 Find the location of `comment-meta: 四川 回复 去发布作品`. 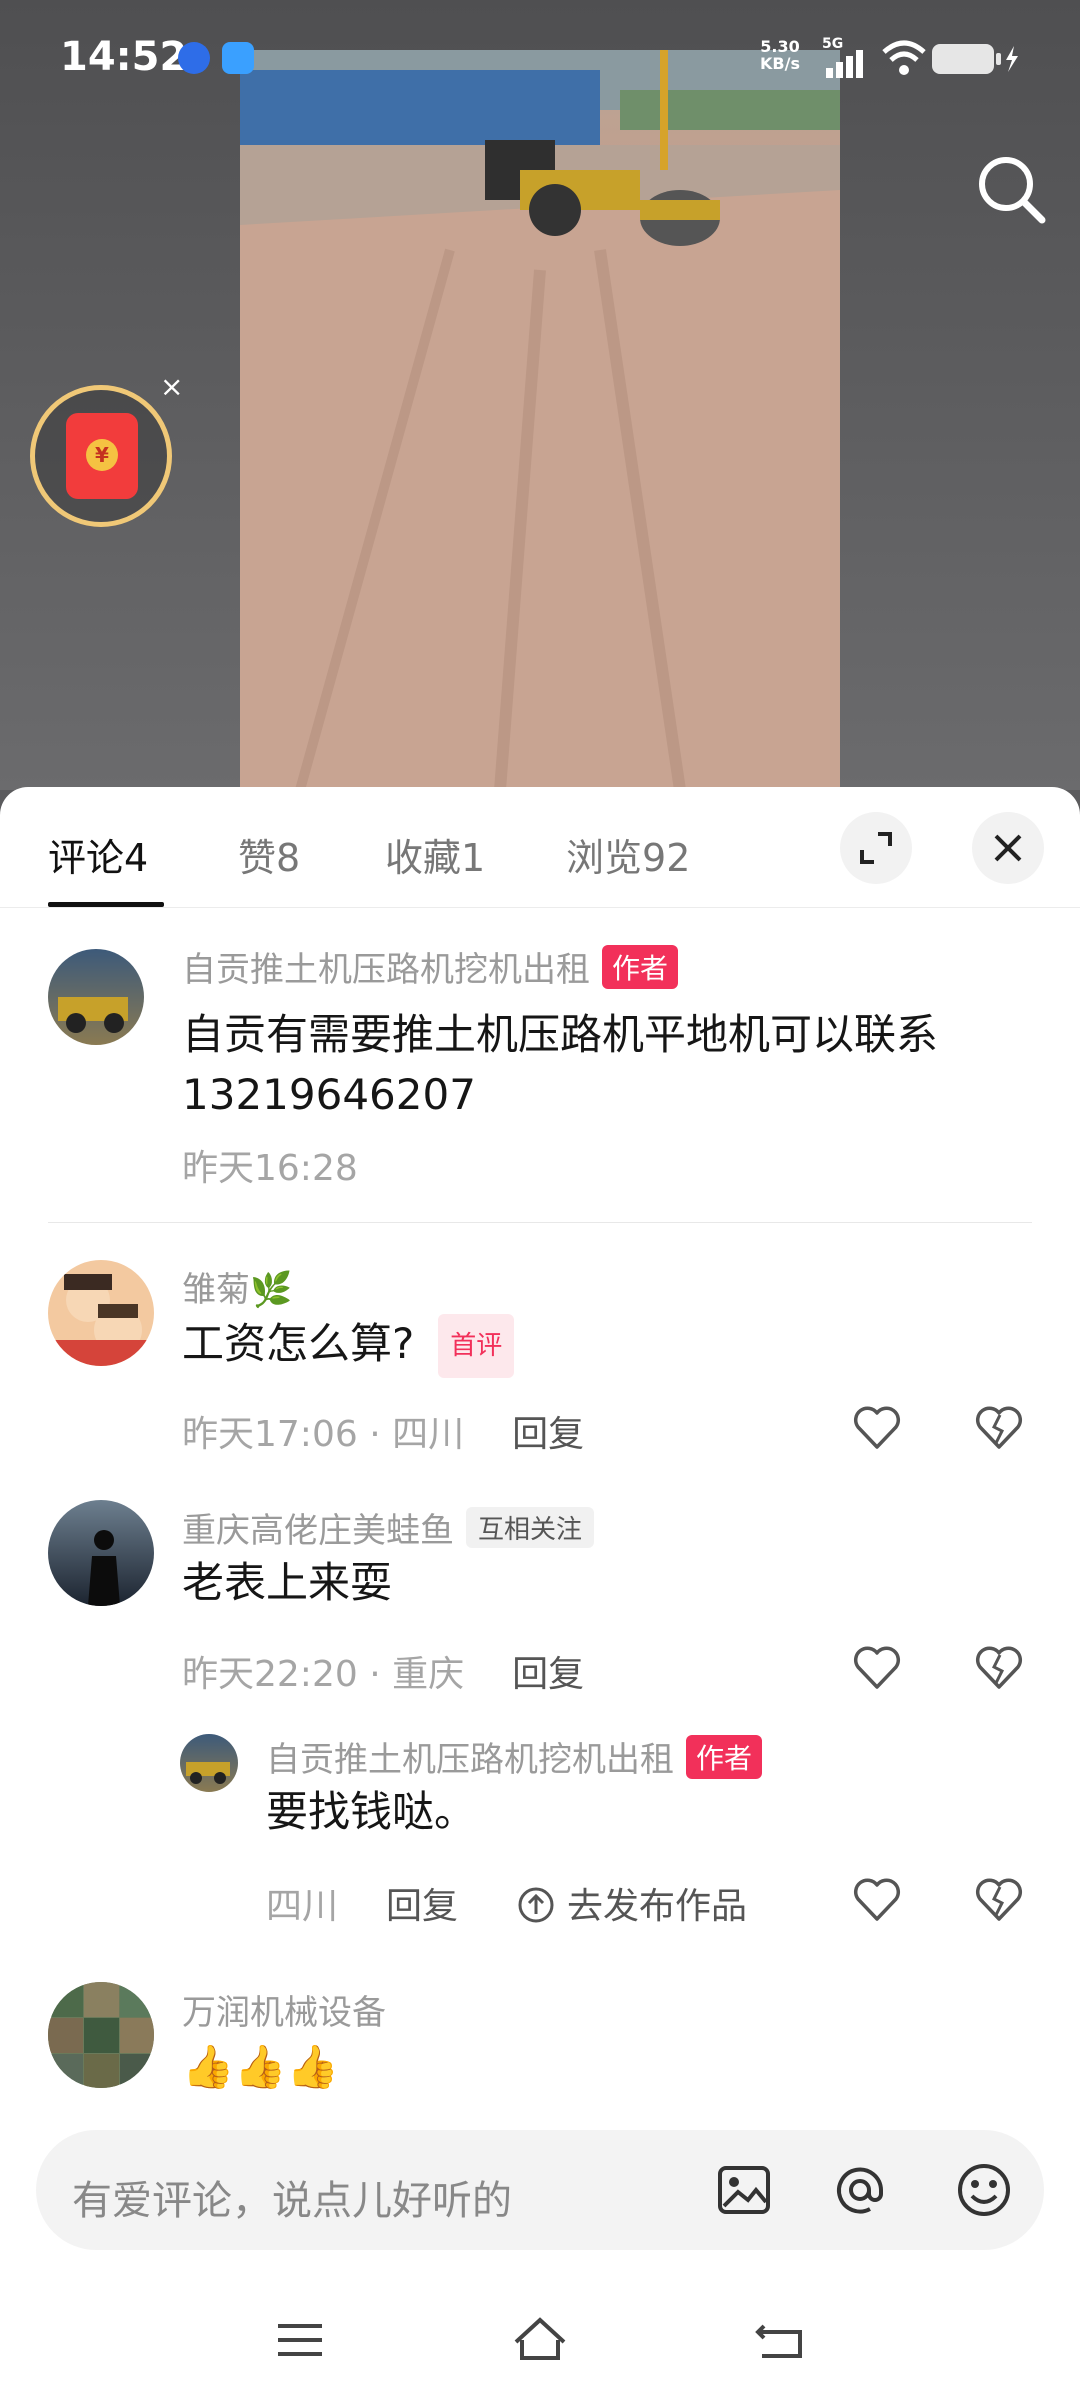

comment-meta: 四川 回复 去发布作品 is located at coordinates (506, 1906).